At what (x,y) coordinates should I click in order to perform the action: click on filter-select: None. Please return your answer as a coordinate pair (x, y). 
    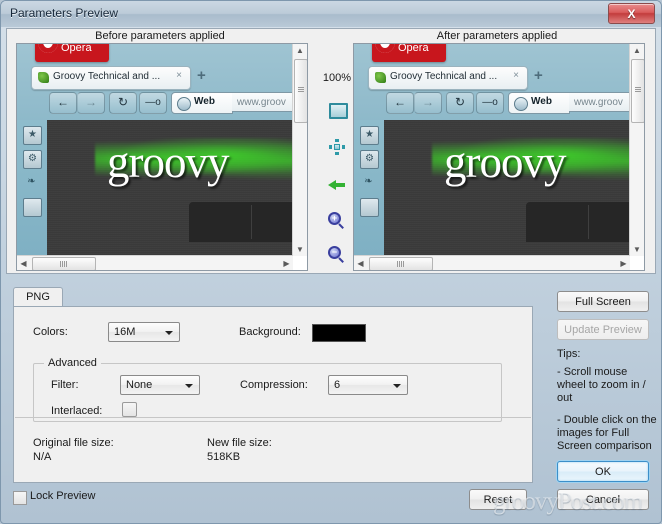
    Looking at the image, I should click on (160, 385).